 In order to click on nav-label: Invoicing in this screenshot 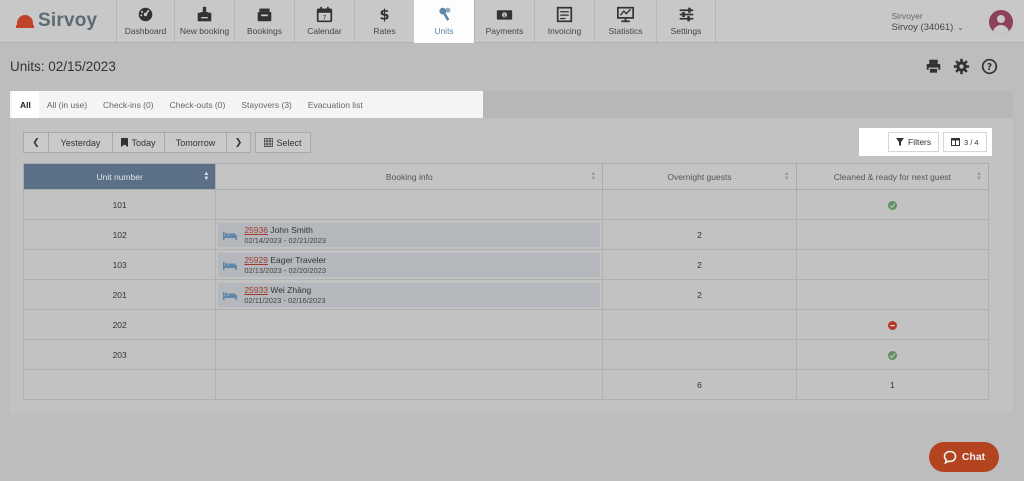, I will do `click(564, 31)`.